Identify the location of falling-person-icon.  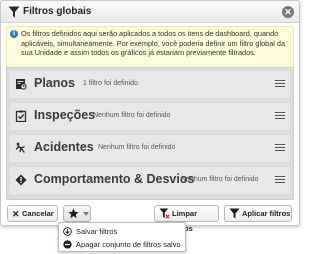
(20, 147).